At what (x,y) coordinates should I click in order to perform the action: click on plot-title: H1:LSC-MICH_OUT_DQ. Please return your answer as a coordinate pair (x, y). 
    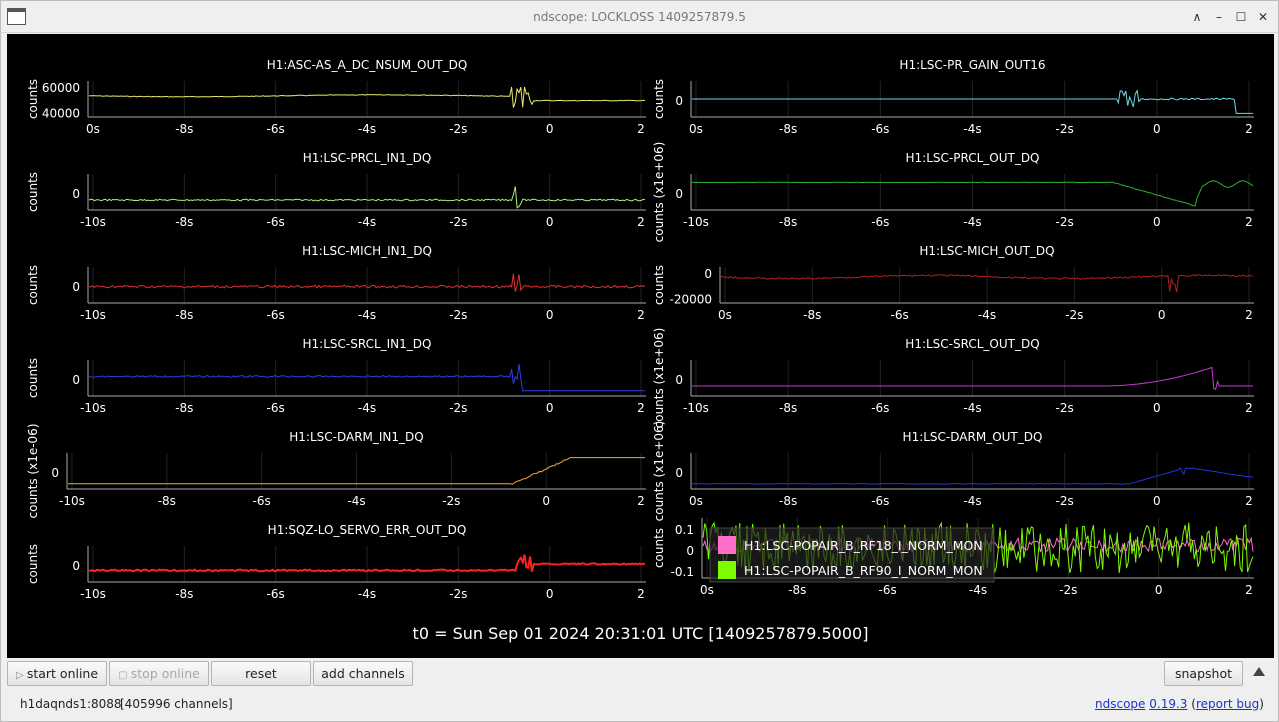
    Looking at the image, I should click on (986, 251).